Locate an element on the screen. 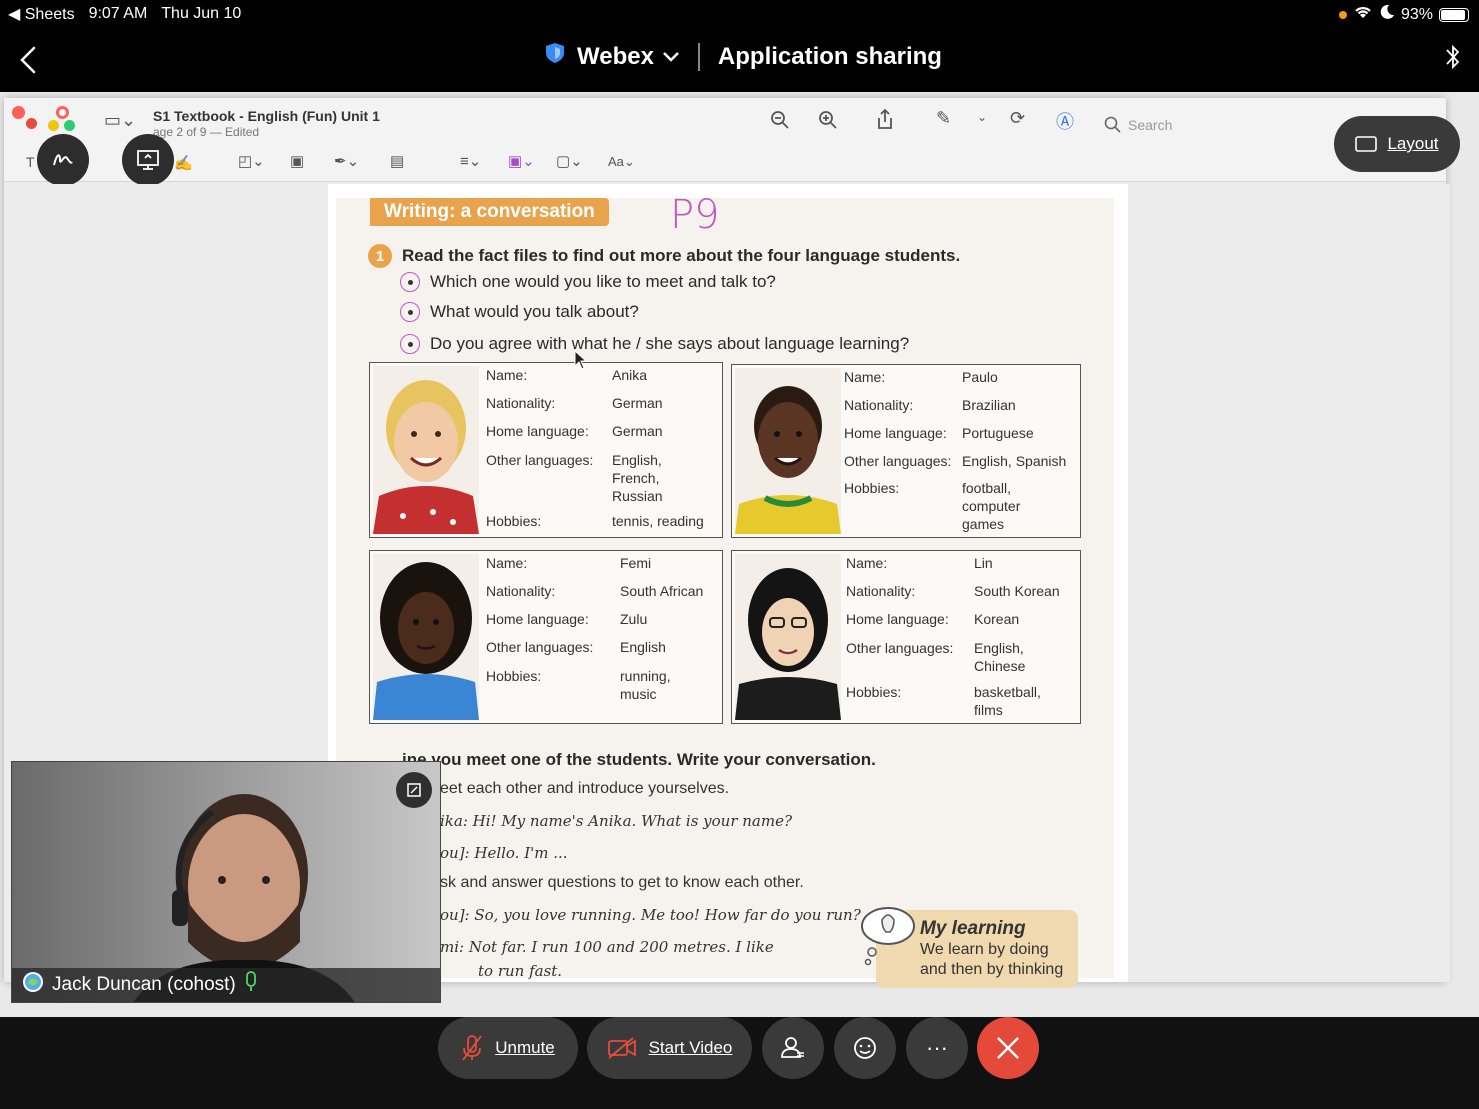 This screenshot has width=1479, height=1109. participants-icon is located at coordinates (792, 1047).